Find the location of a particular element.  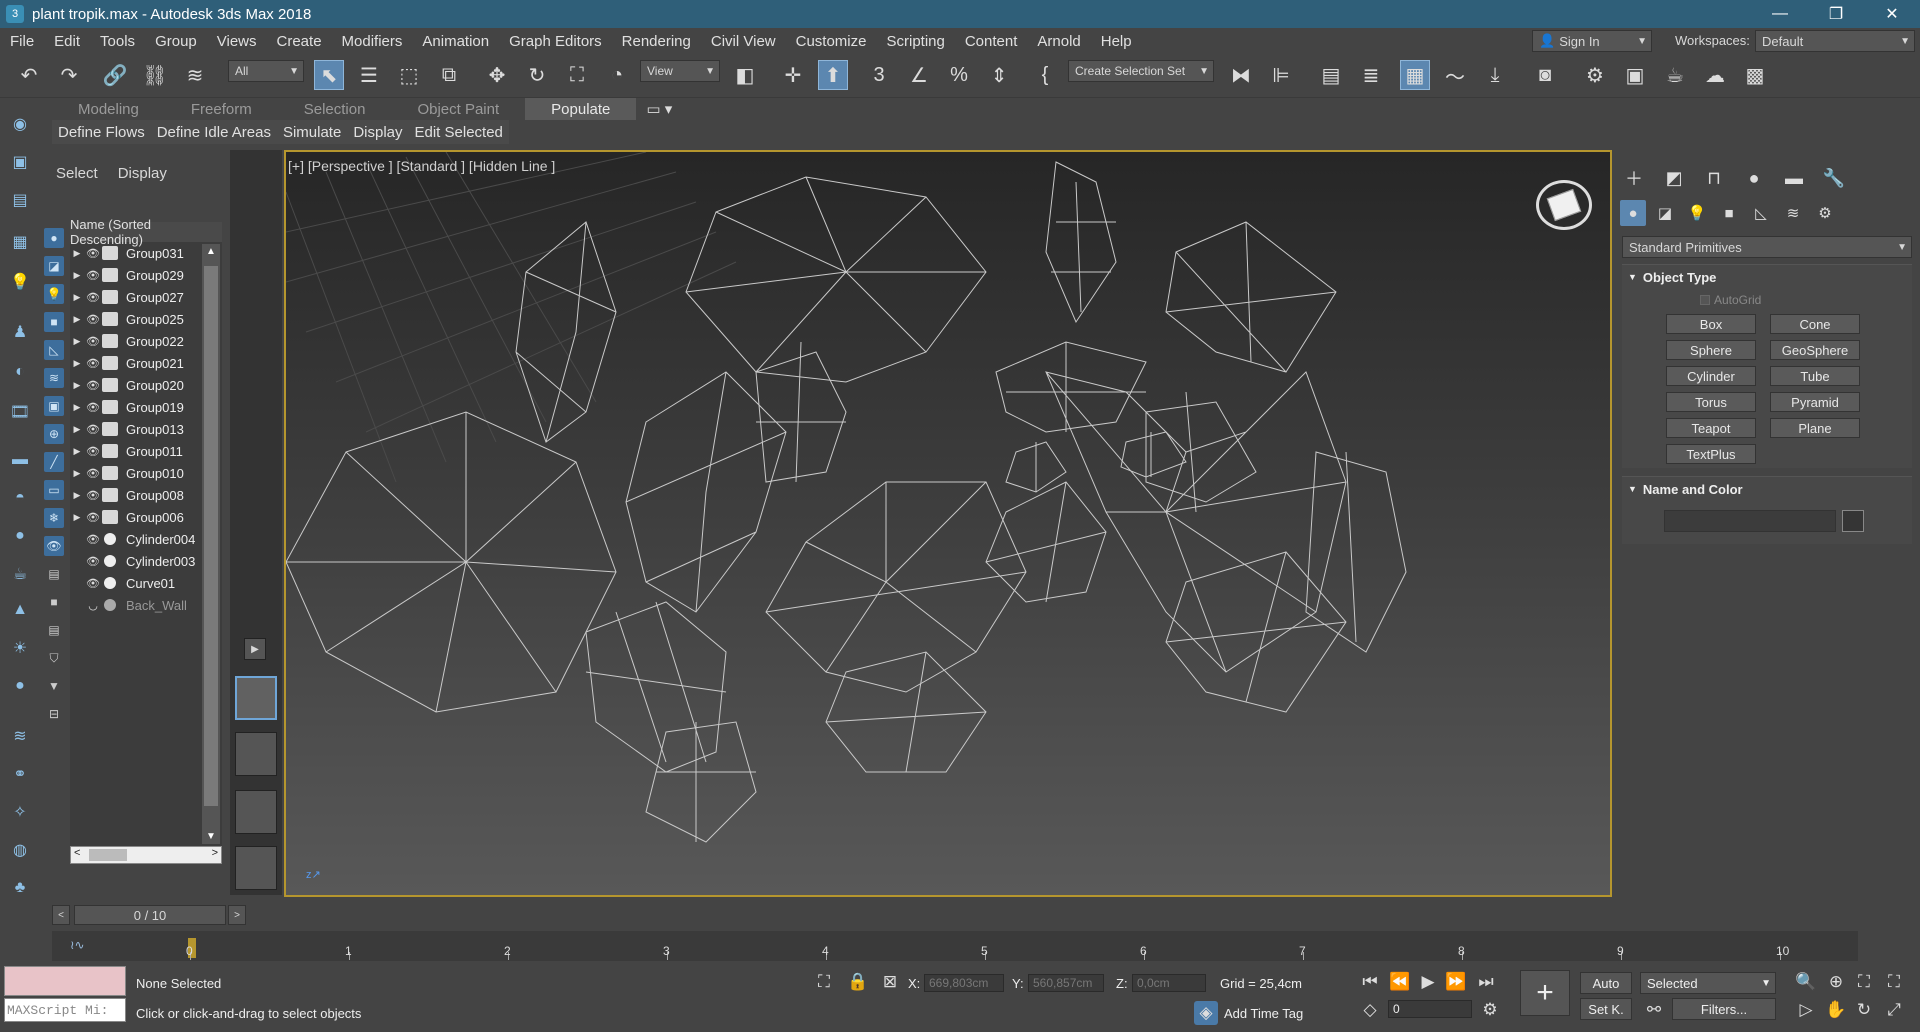

flow-icon: ◉ is located at coordinates (20, 124).